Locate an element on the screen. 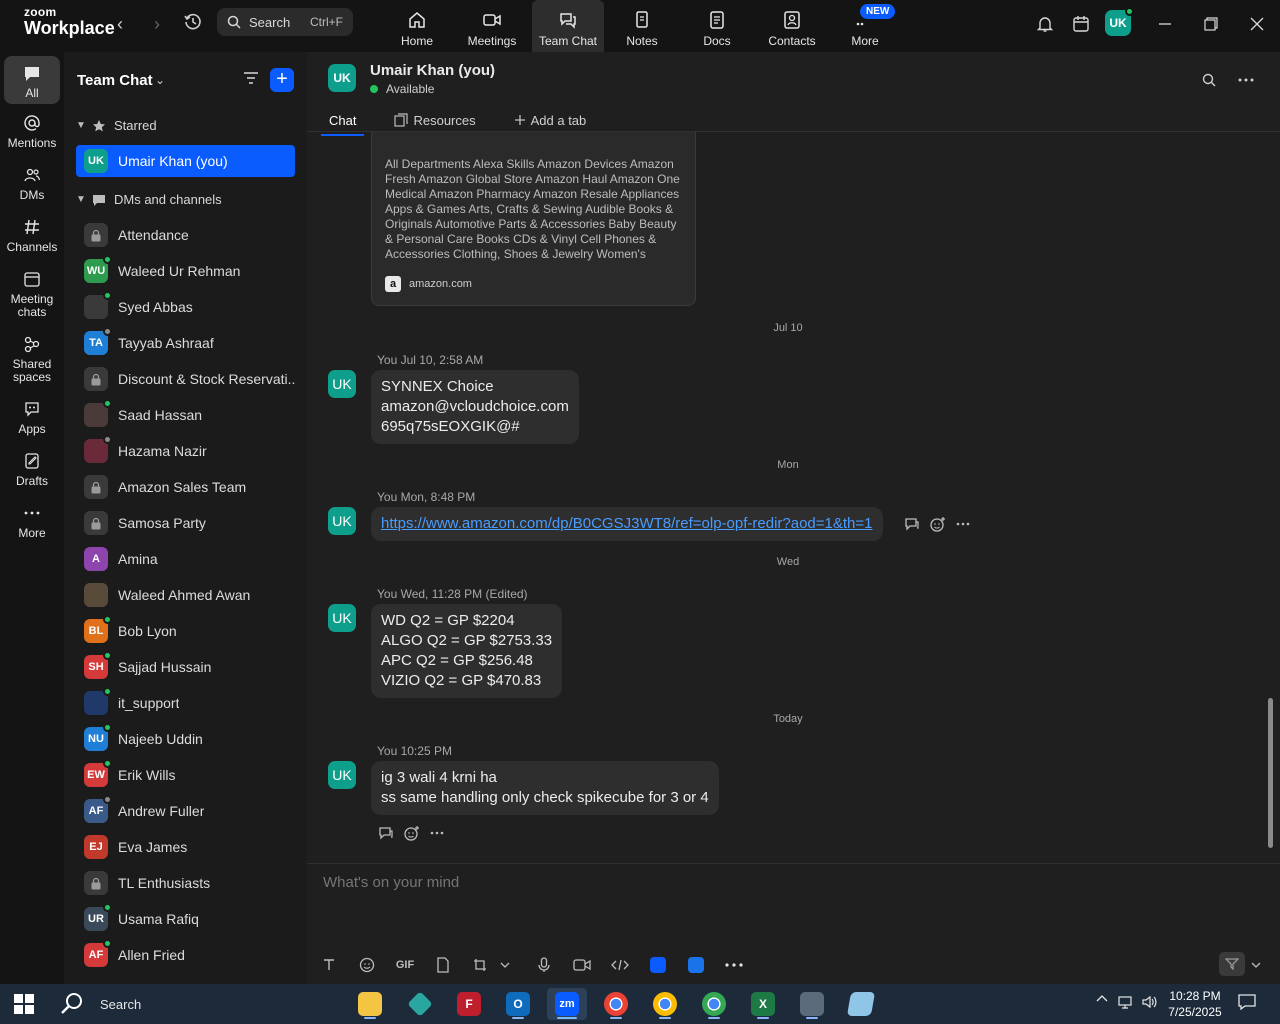 This screenshot has width=1280, height=1024. bell-icon is located at coordinates (1045, 24).